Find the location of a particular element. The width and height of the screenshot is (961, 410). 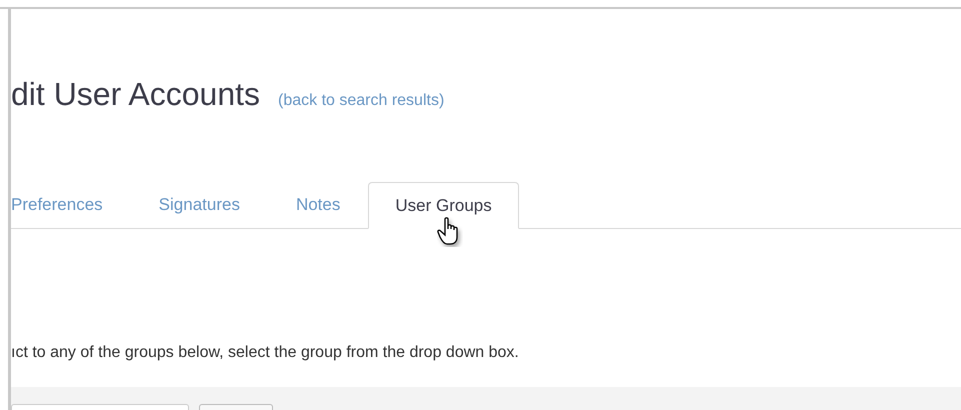

tab: Notes is located at coordinates (318, 204).